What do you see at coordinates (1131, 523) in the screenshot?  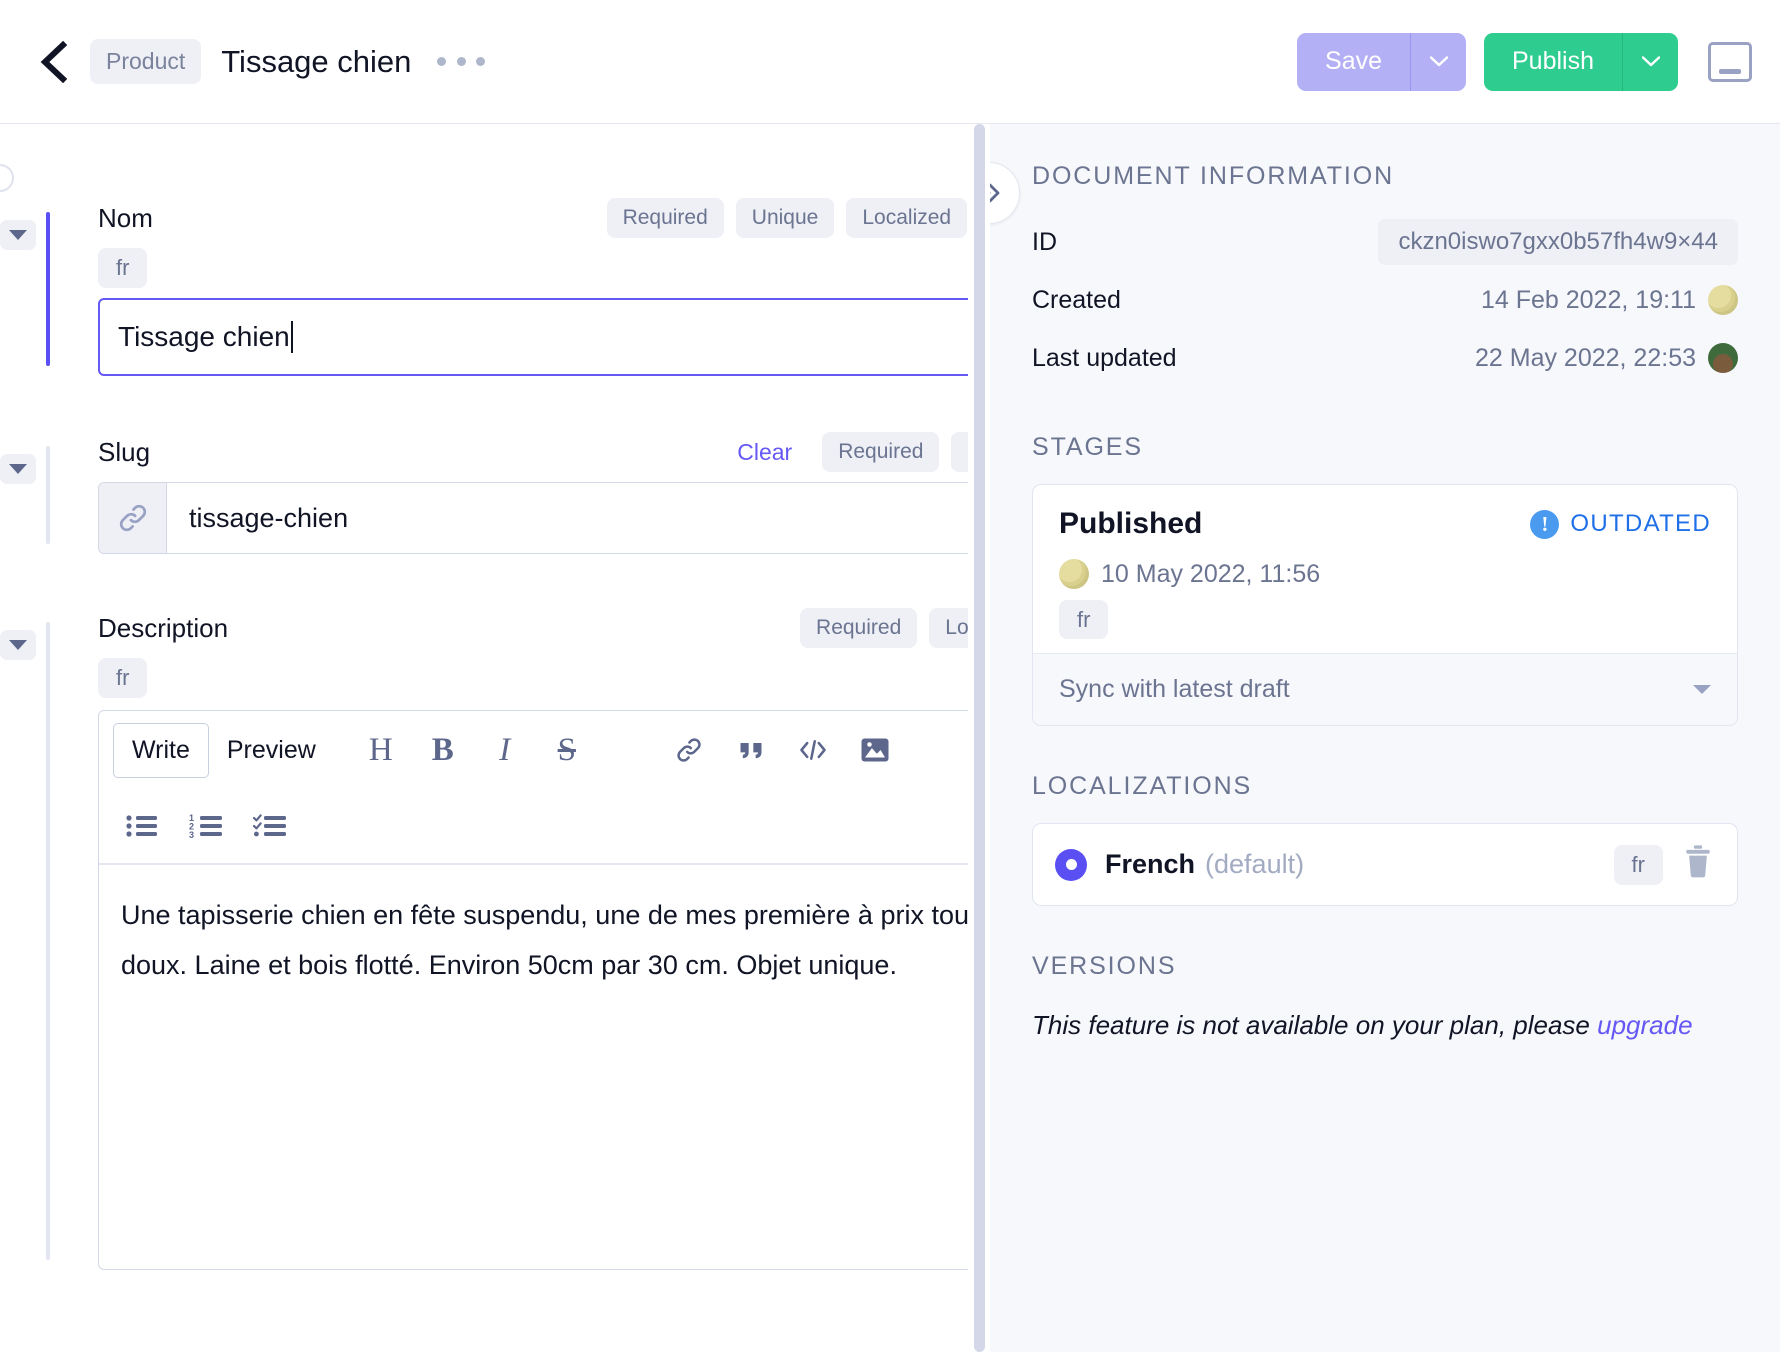 I see `stage-name: Published` at bounding box center [1131, 523].